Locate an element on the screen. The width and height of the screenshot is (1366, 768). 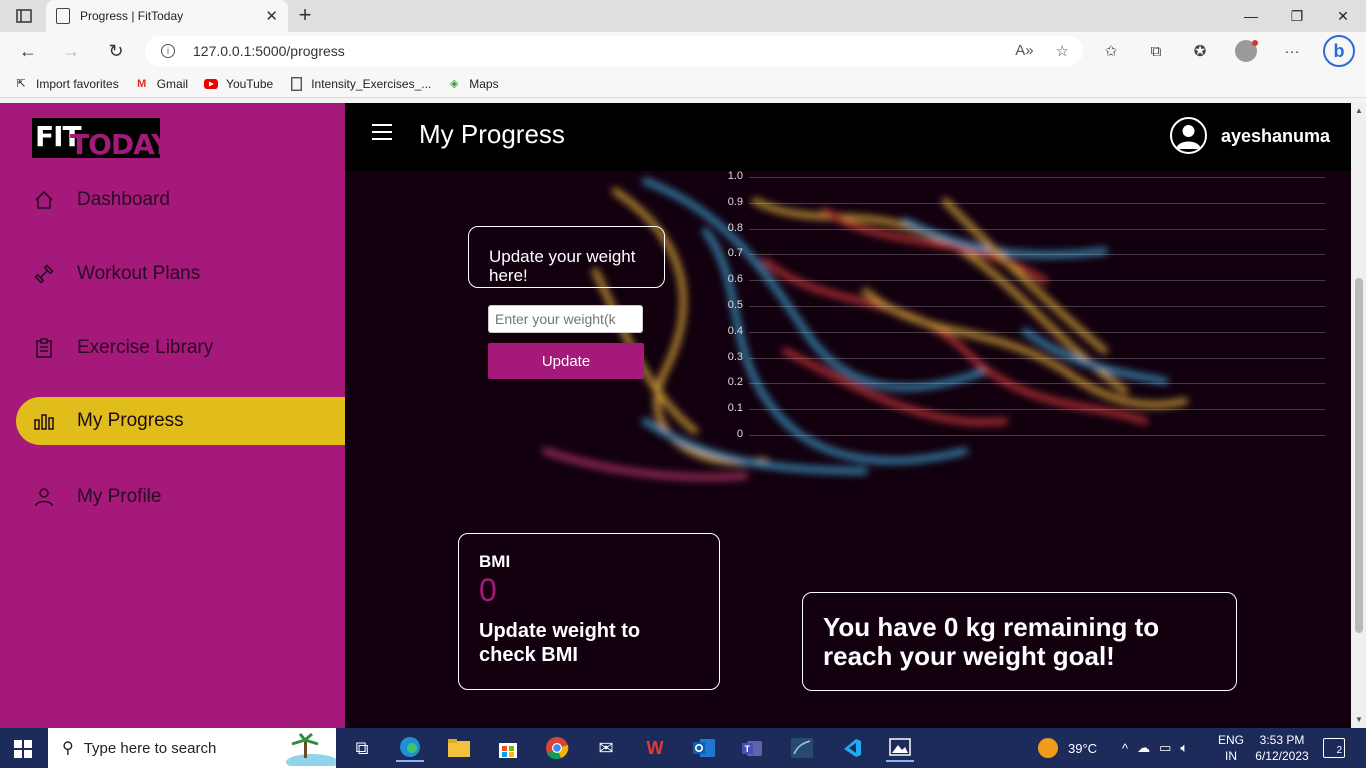
bar-chart-icon is located at coordinates (44, 421).